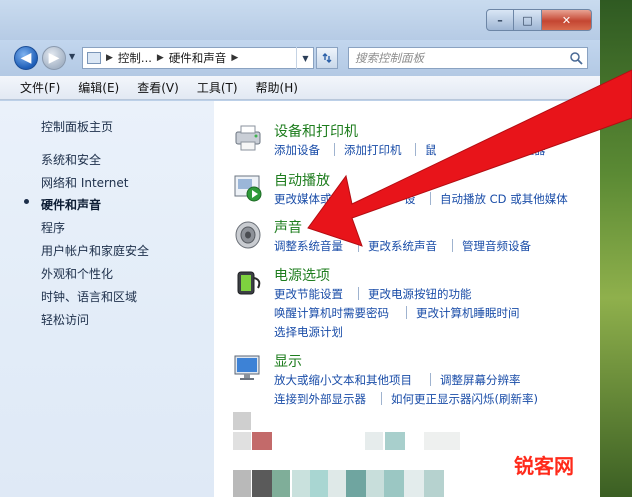 This screenshot has height=497, width=632. I want to click on minimize-button: –, so click(500, 20).